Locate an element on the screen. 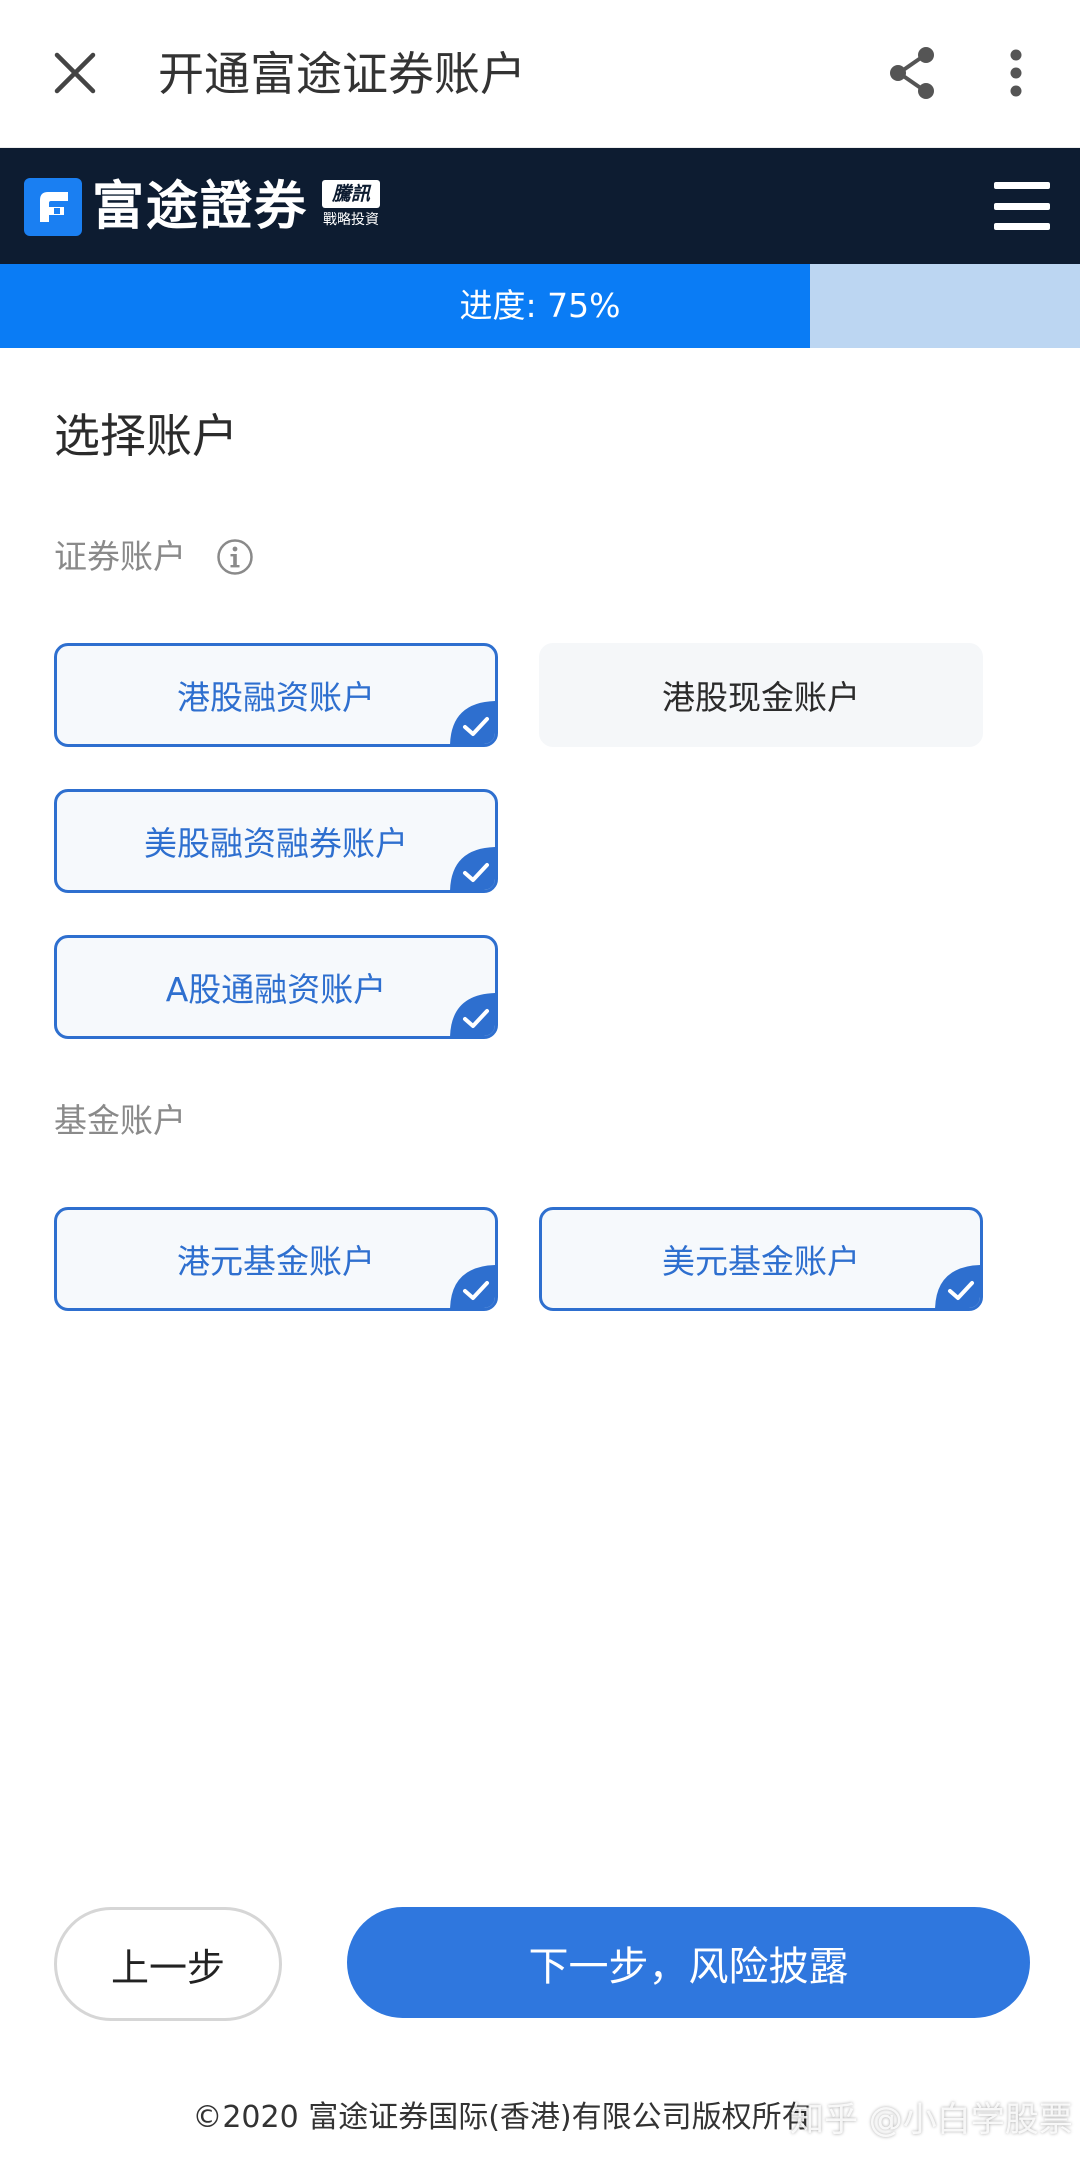 The image size is (1080, 2173). next-step-button: 下一步，风险披露 is located at coordinates (688, 1962).